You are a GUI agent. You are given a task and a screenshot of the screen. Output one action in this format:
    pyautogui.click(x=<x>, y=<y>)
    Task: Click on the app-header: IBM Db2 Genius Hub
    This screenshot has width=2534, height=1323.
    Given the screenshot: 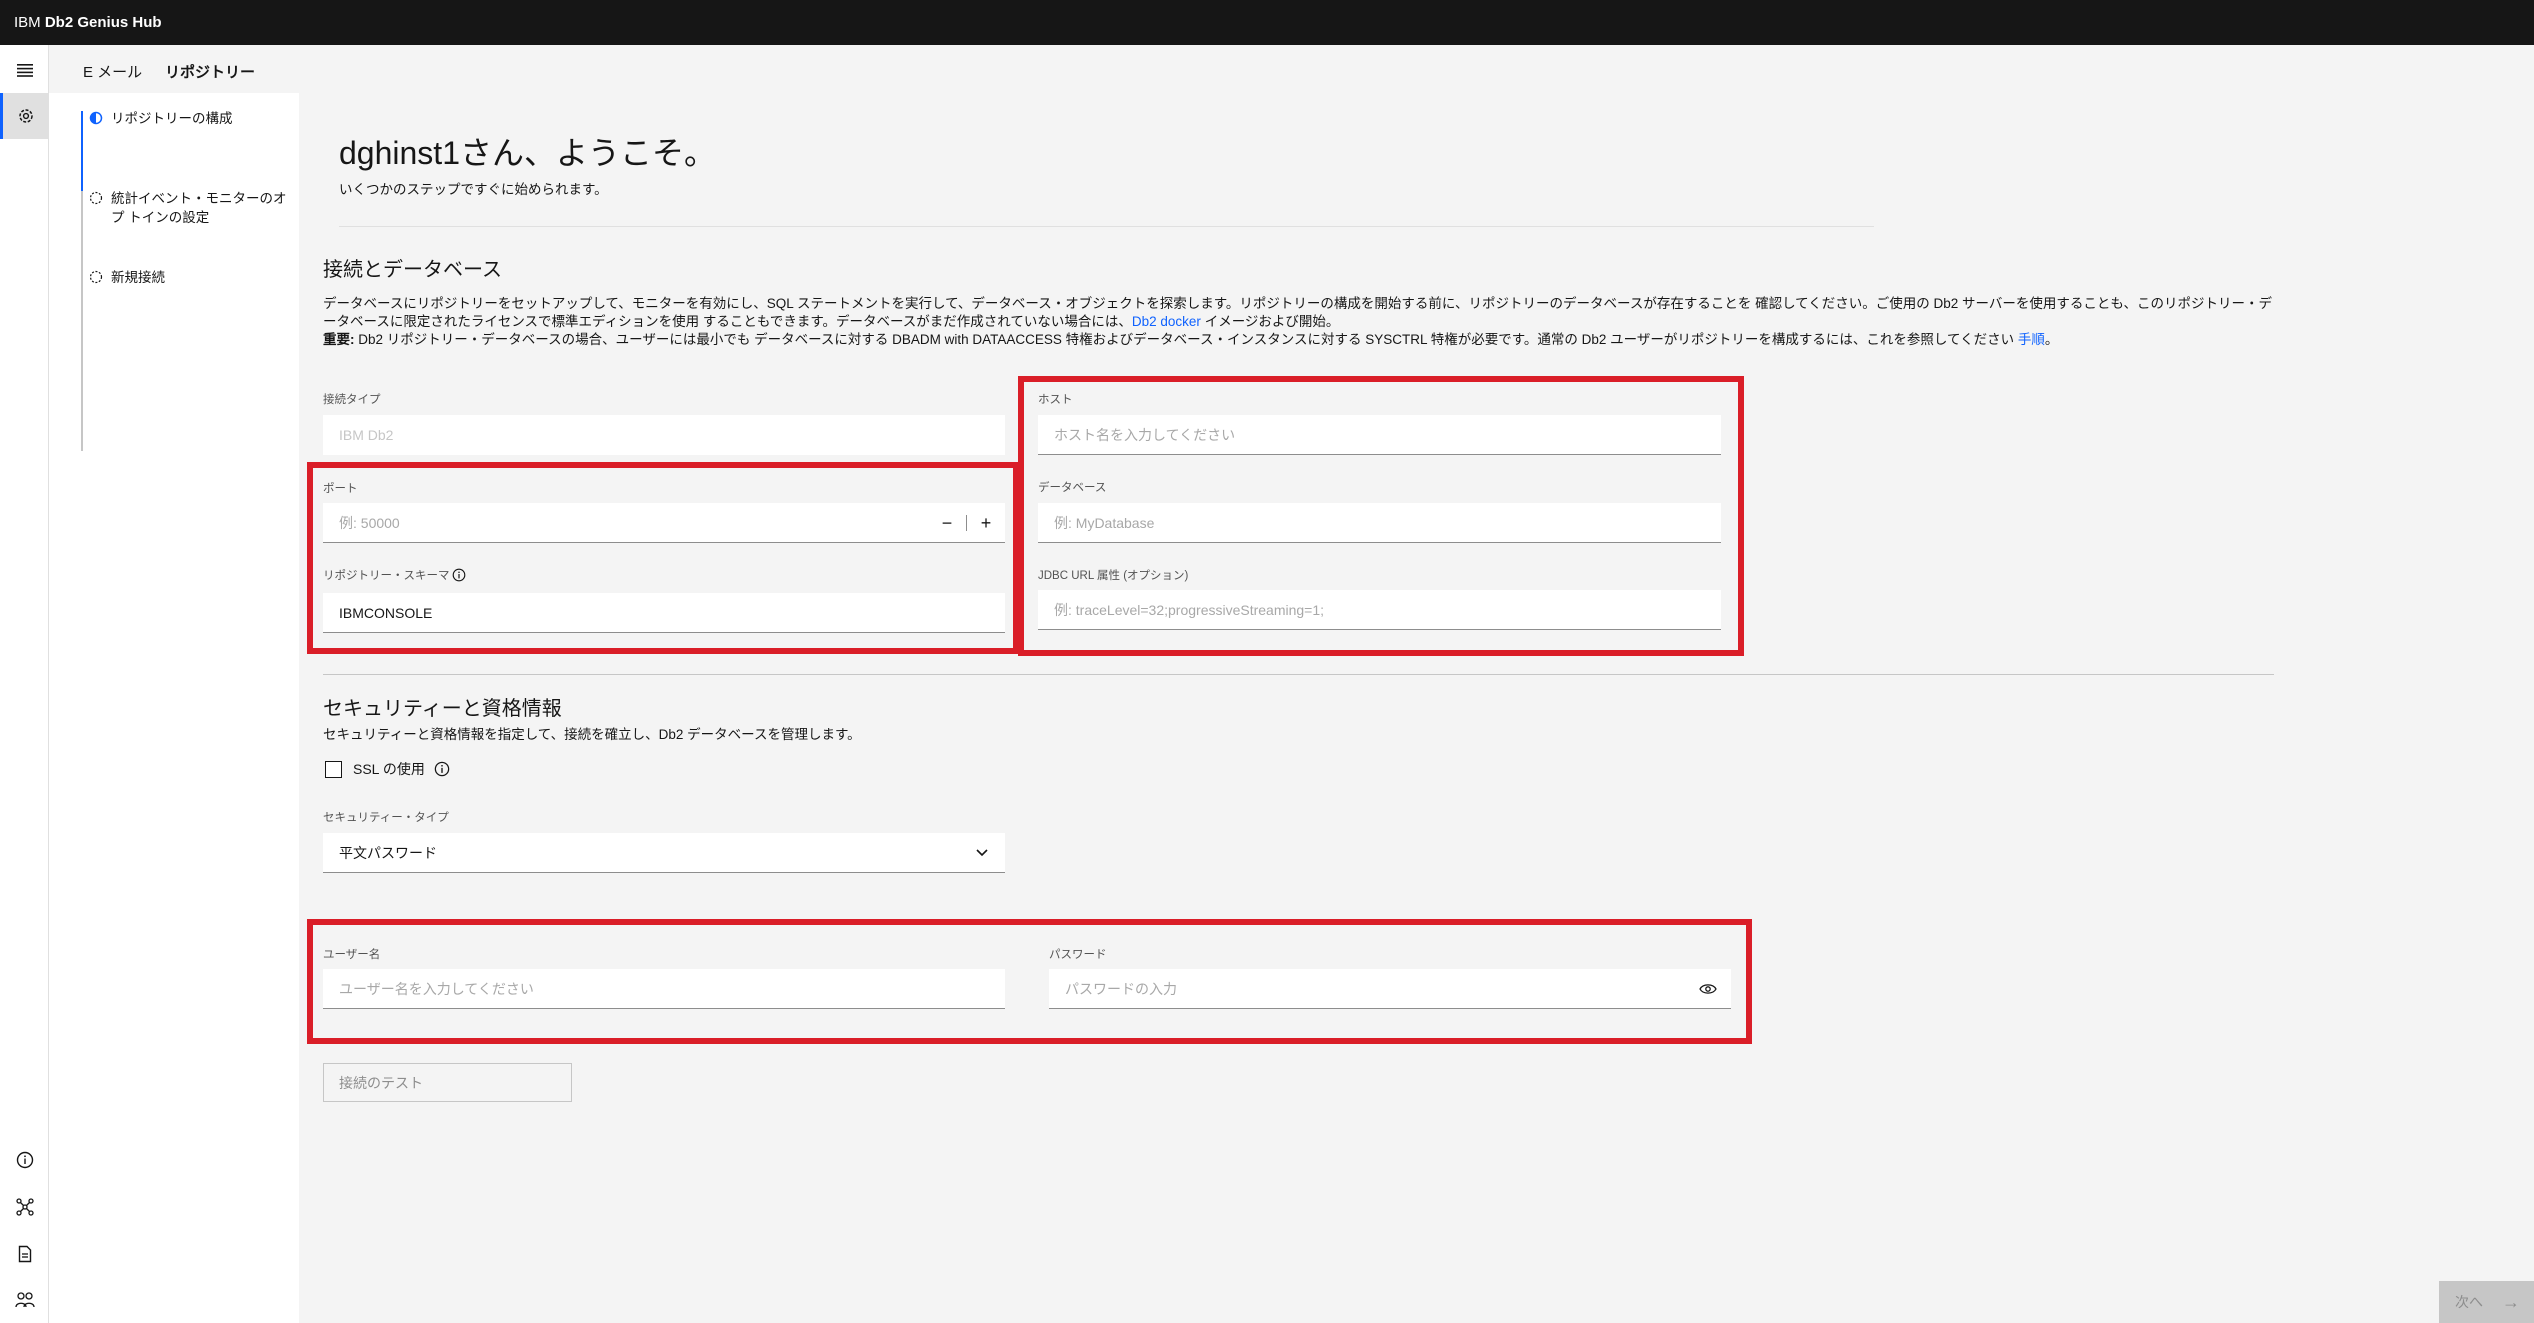 What is the action you would take?
    pyautogui.click(x=1267, y=22)
    